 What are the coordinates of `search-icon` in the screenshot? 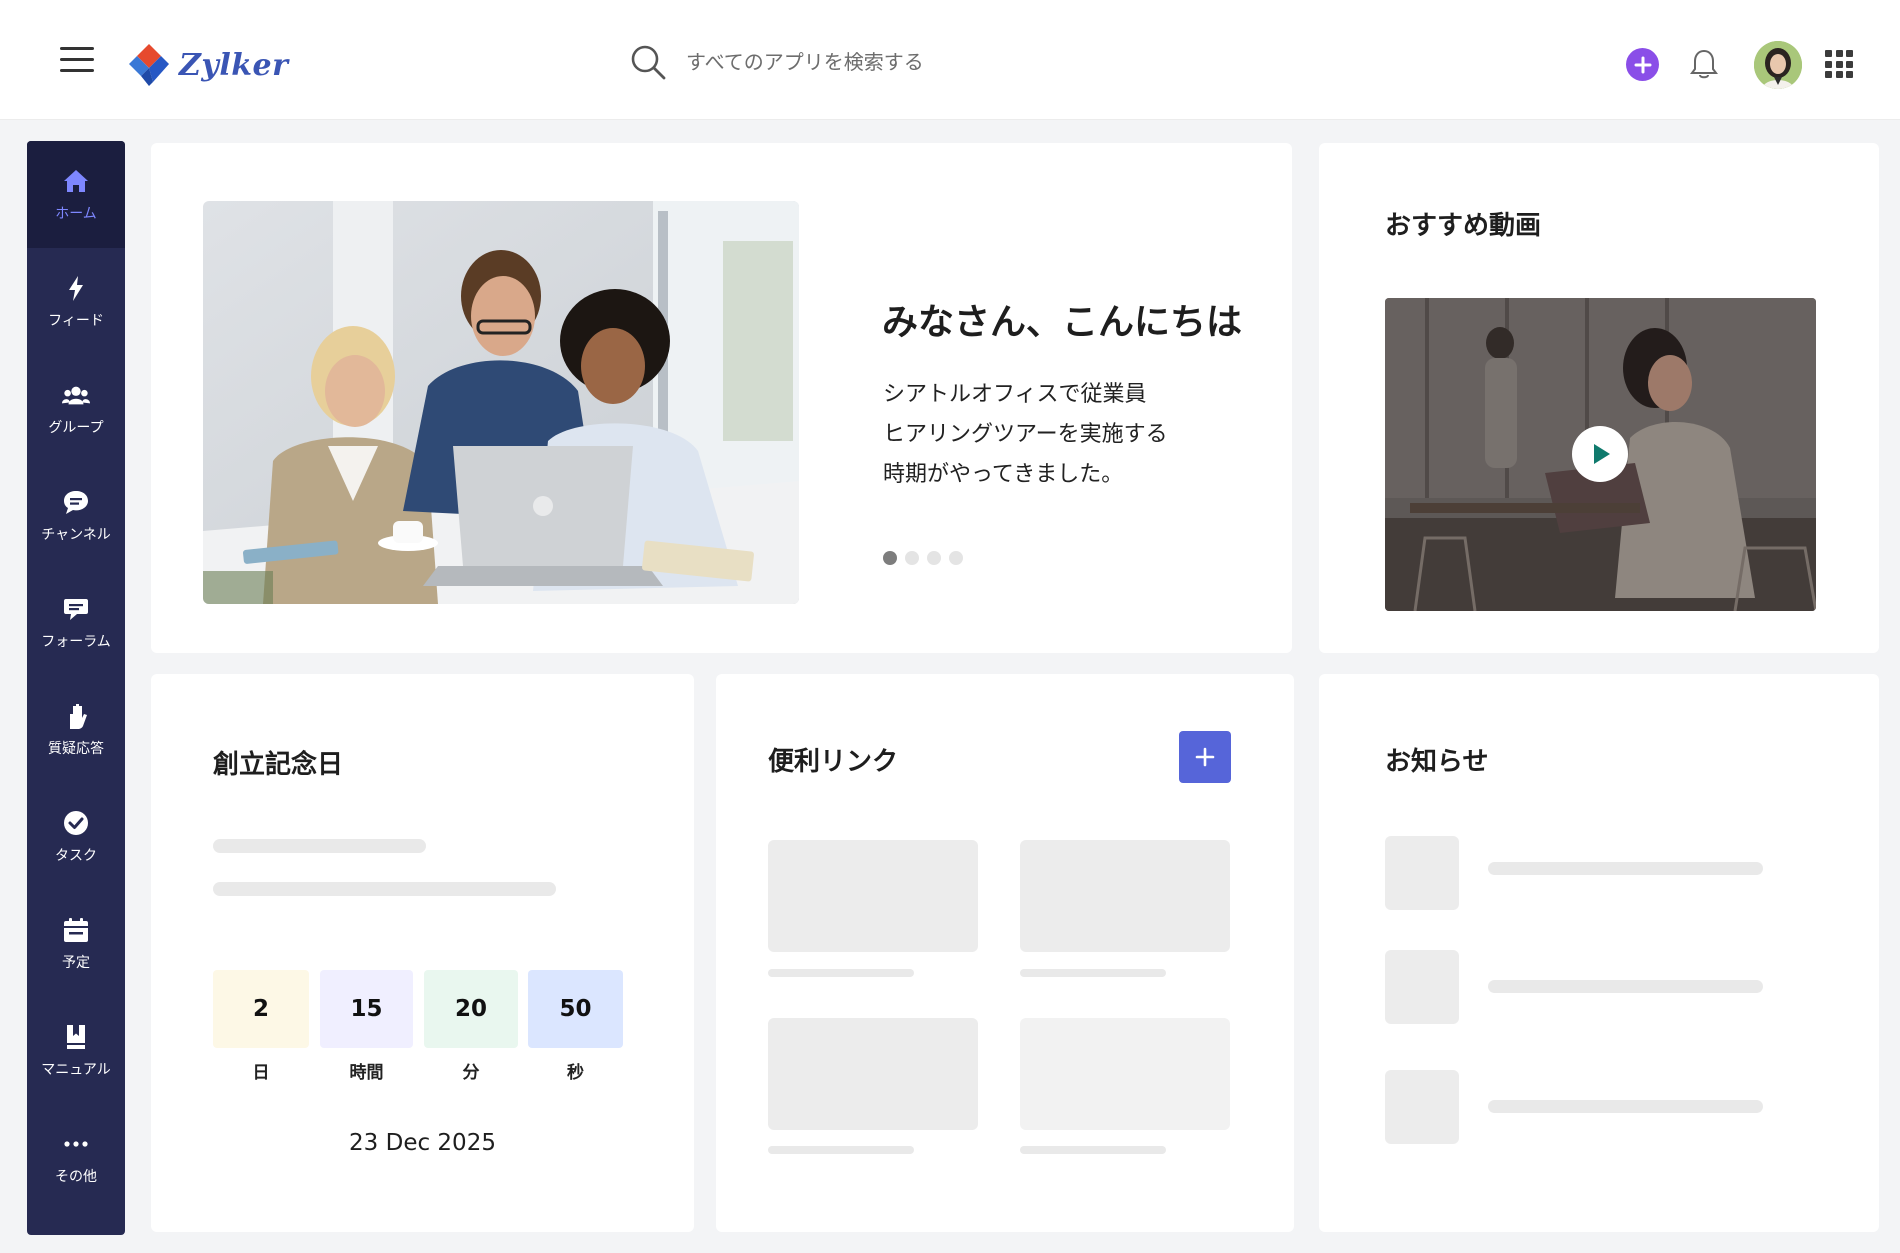 It's located at (648, 62).